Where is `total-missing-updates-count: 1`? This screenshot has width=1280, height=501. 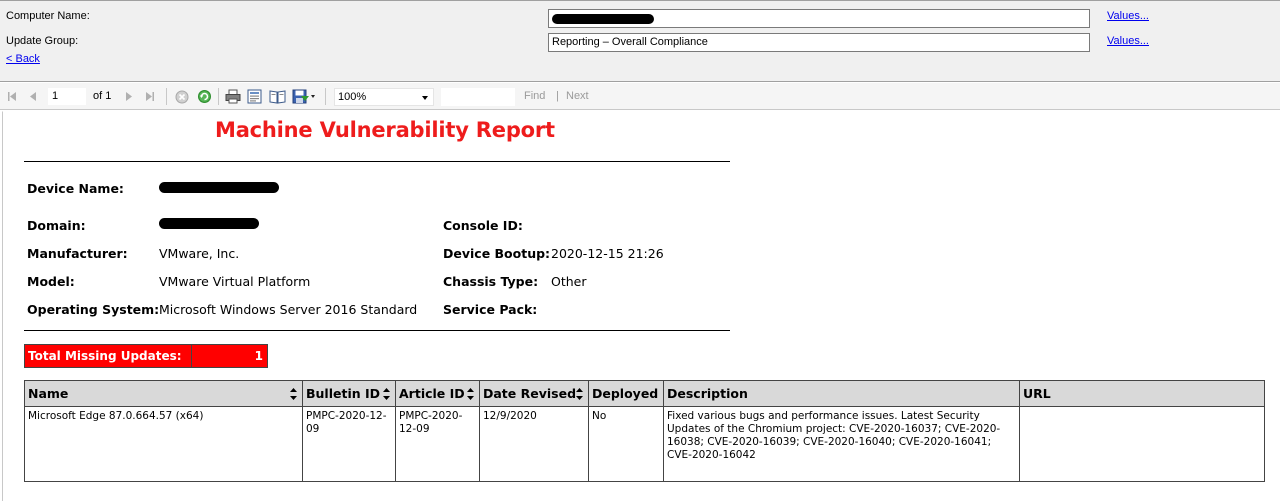 total-missing-updates-count: 1 is located at coordinates (229, 356).